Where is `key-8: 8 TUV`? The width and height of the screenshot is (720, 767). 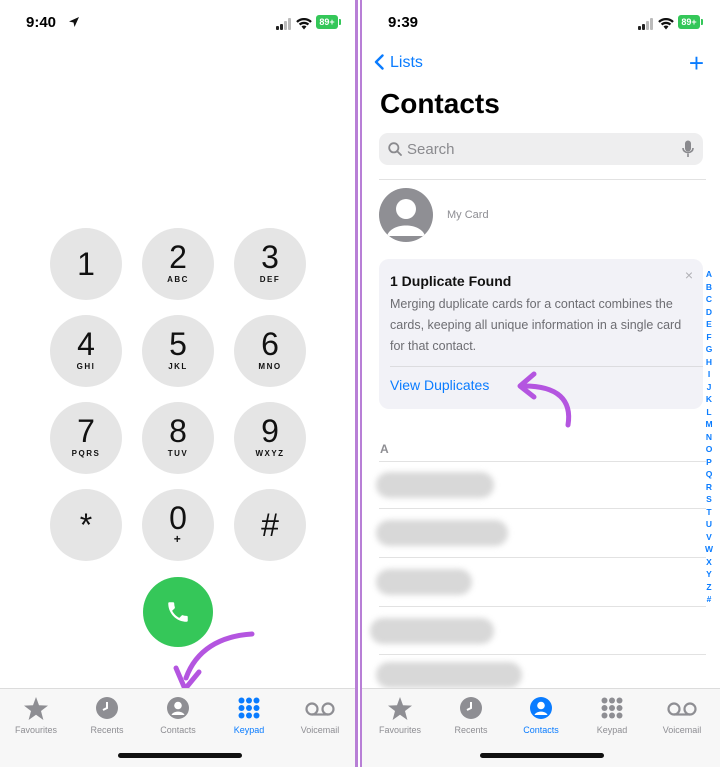
key-8: 8 TUV is located at coordinates (178, 438).